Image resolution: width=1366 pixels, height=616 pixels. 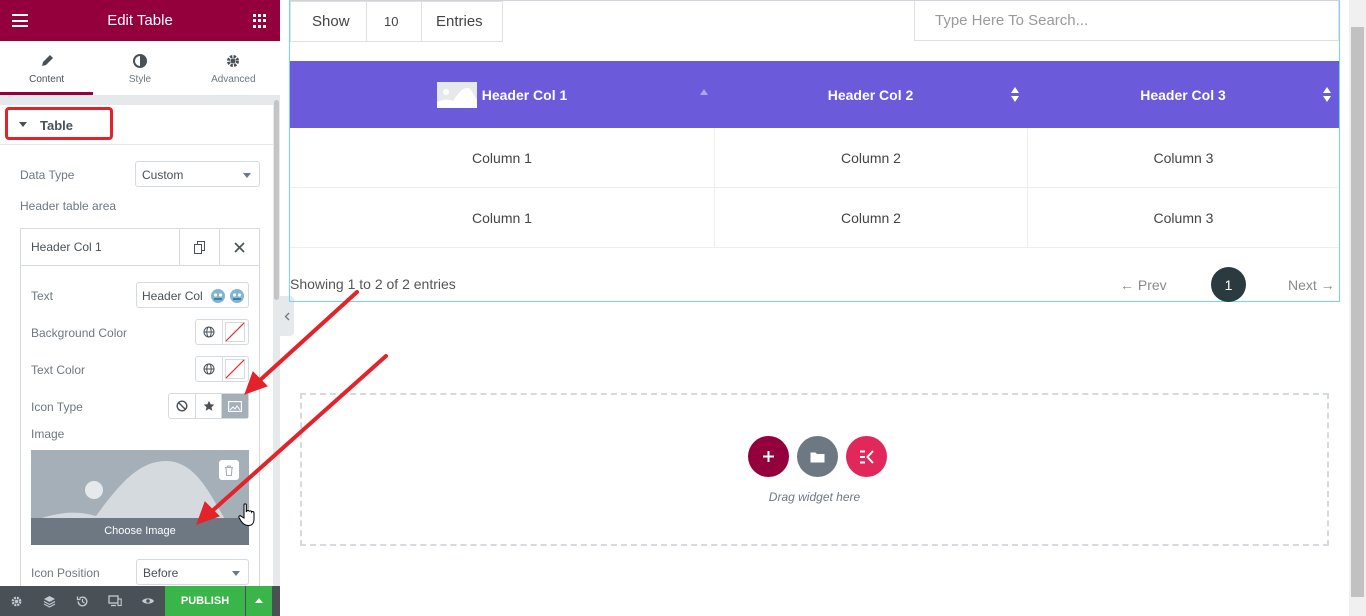 What do you see at coordinates (140, 247) in the screenshot?
I see `repeater-item-header: Header Col 1` at bounding box center [140, 247].